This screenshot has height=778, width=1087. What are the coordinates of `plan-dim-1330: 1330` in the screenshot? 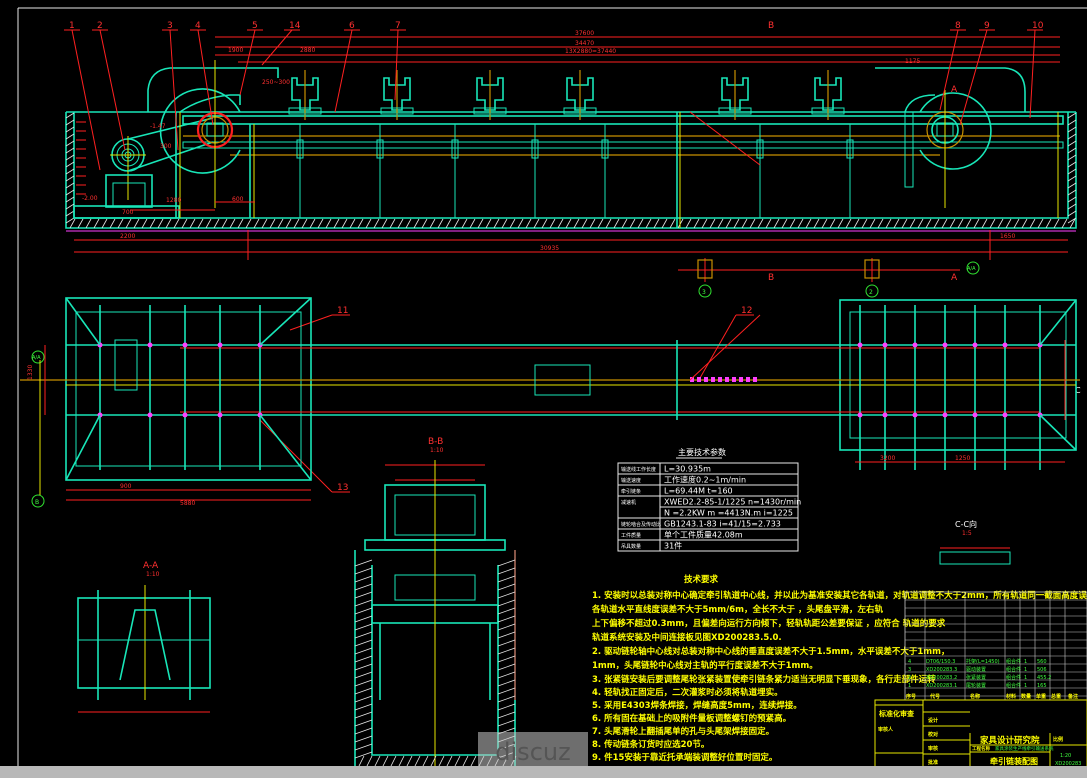 It's located at (30, 372).